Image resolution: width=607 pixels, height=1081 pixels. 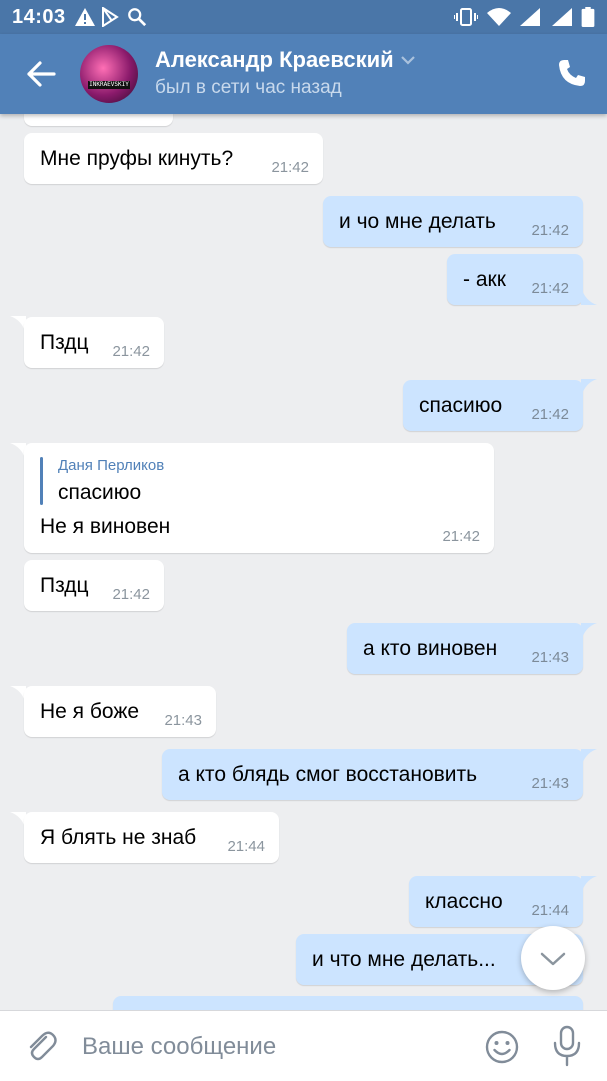 I want to click on message-incoming: Я блять не знаб 21:44, so click(x=151, y=837).